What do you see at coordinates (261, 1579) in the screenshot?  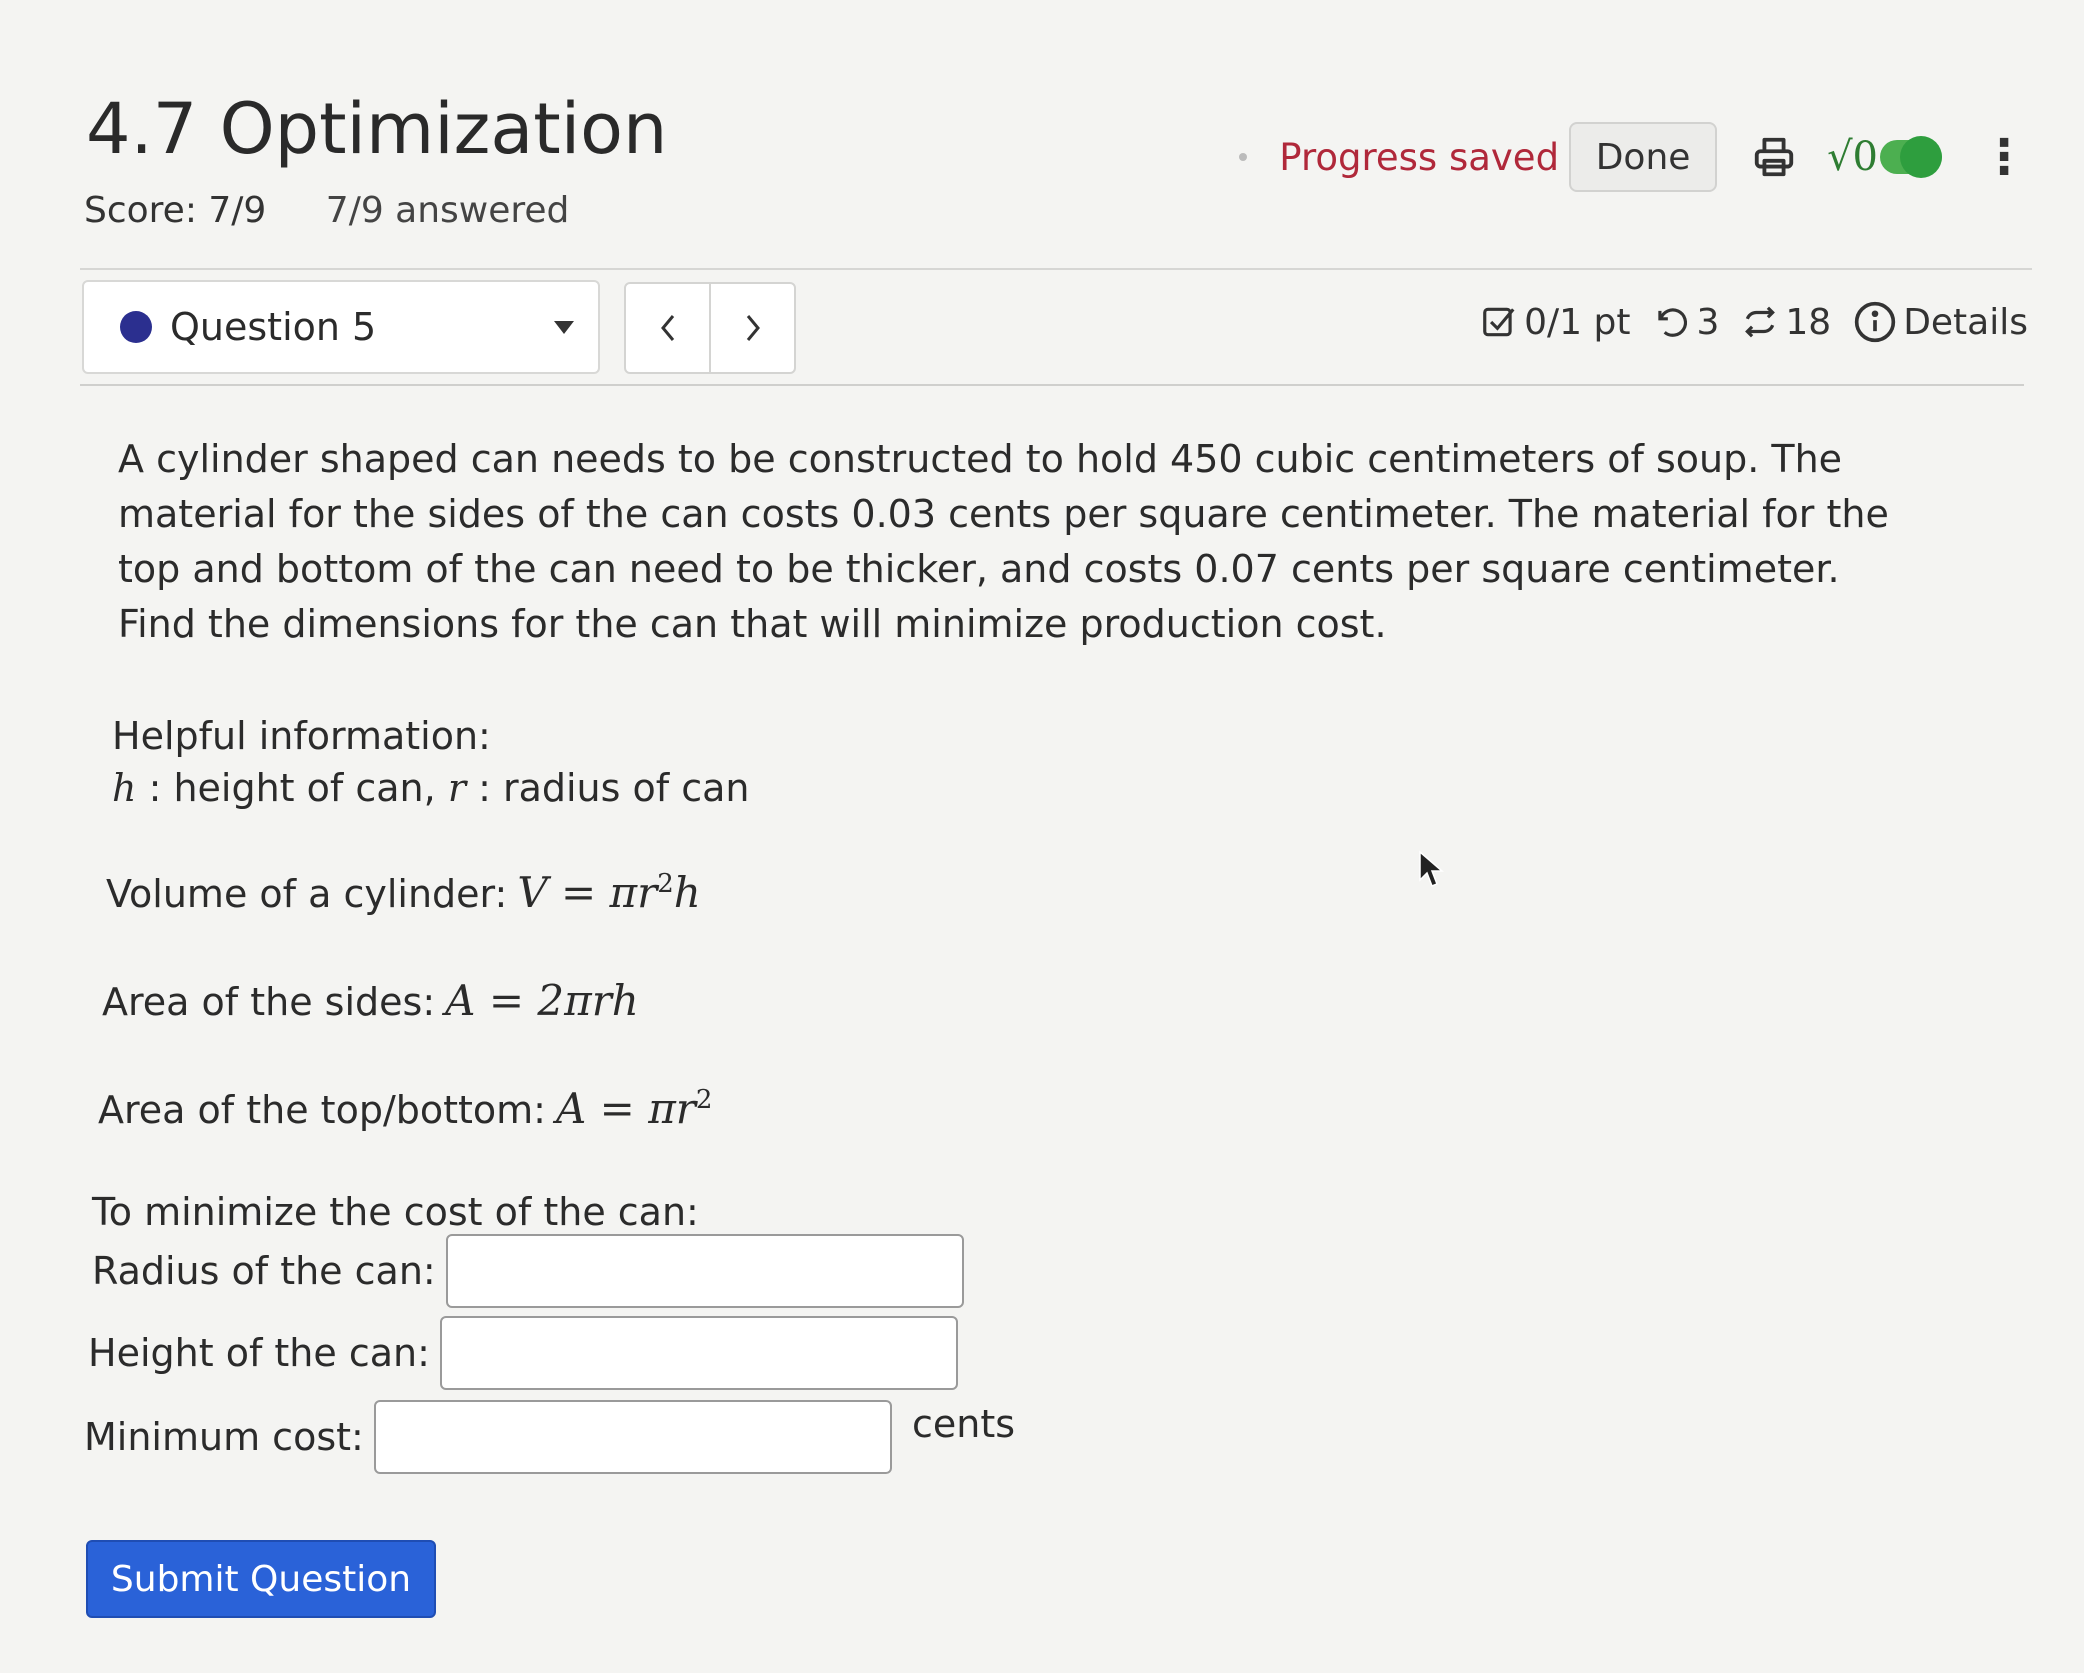 I see `submit-question-button: Submit Question` at bounding box center [261, 1579].